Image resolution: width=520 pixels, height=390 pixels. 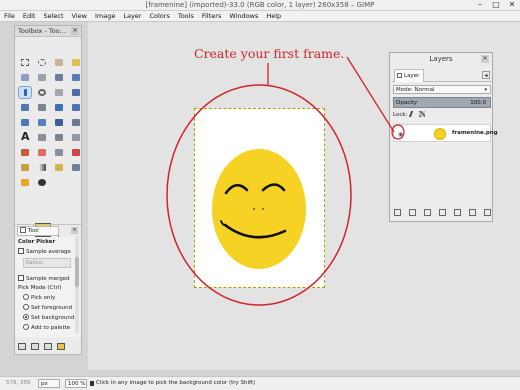 What do you see at coordinates (457, 212) in the screenshot?
I see `duplicate-layer-icon` at bounding box center [457, 212].